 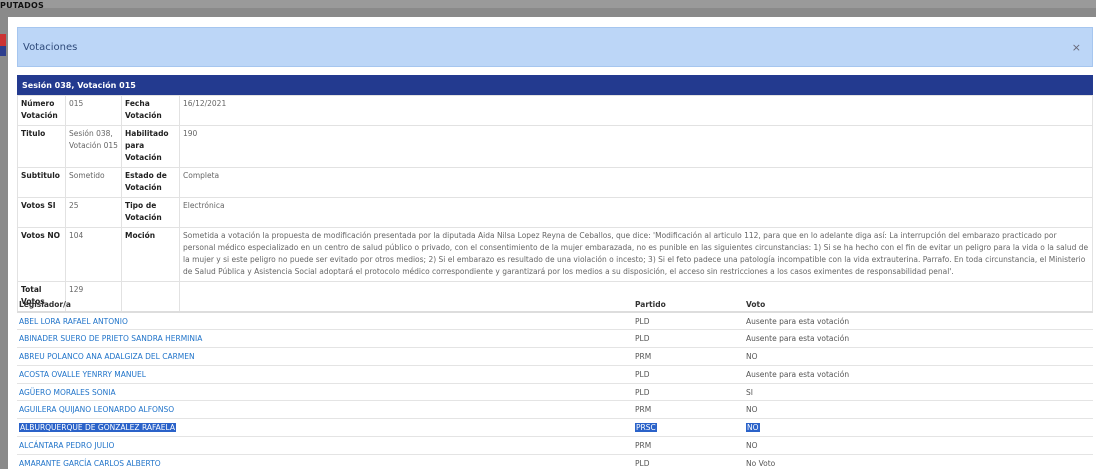 What do you see at coordinates (90, 463) in the screenshot?
I see `legislator-link: AMARANTE GARCÍA CARLOS ALBERTO` at bounding box center [90, 463].